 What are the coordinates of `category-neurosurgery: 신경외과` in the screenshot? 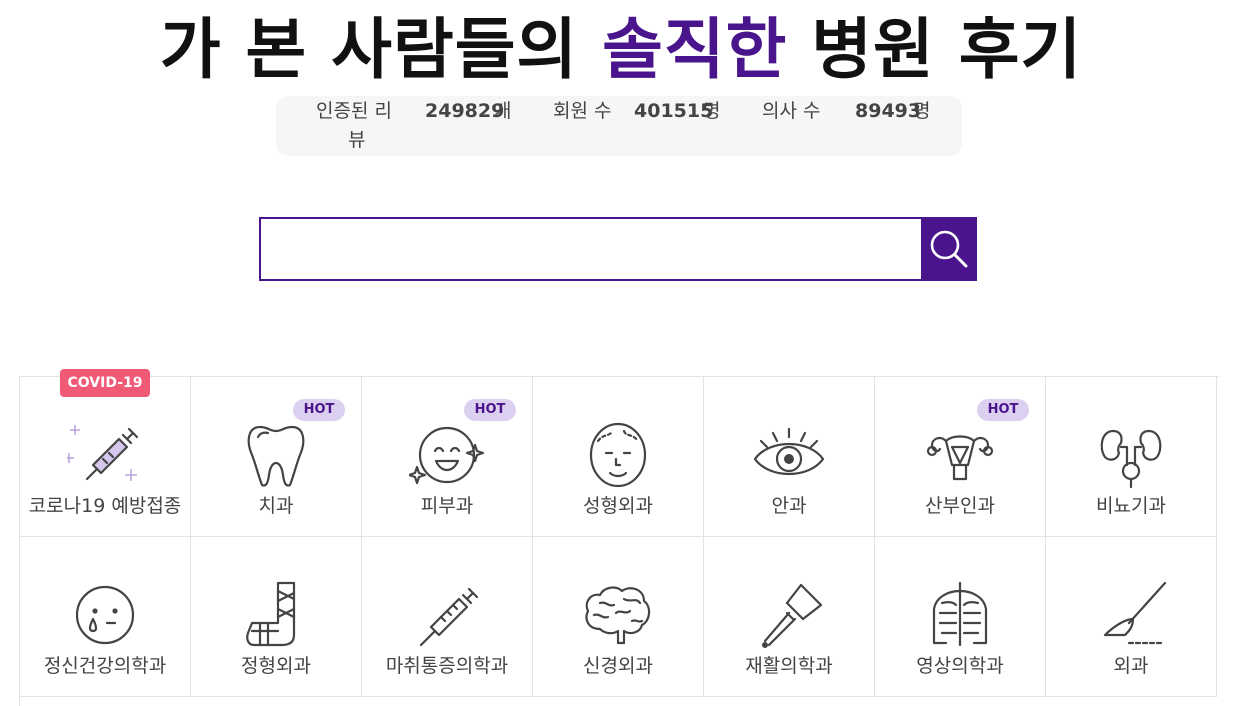 It's located at (618, 617).